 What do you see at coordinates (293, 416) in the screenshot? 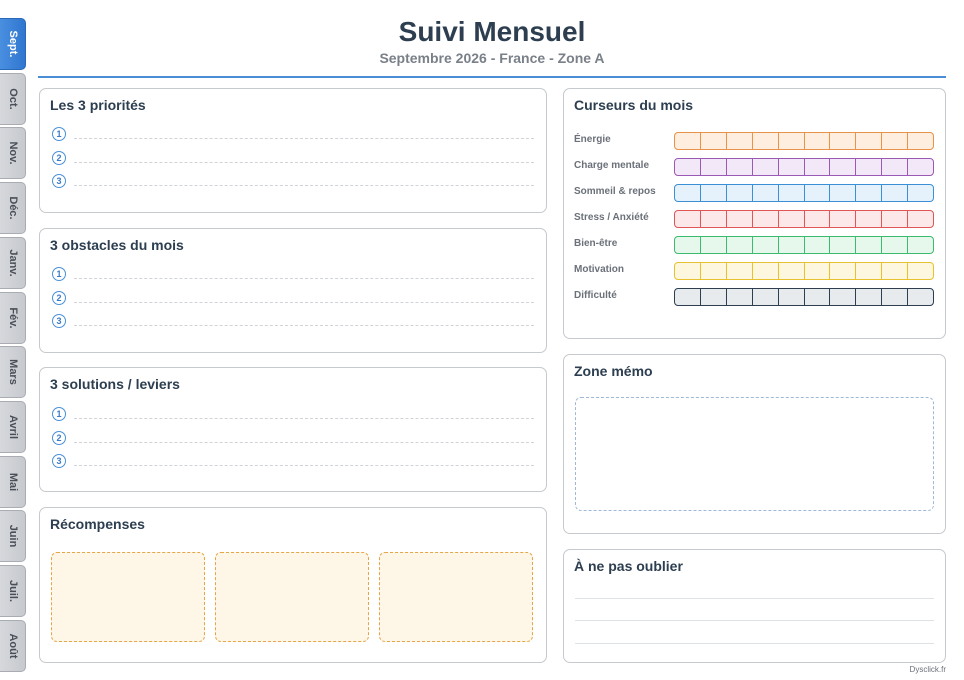
I see `solutions-item: 1` at bounding box center [293, 416].